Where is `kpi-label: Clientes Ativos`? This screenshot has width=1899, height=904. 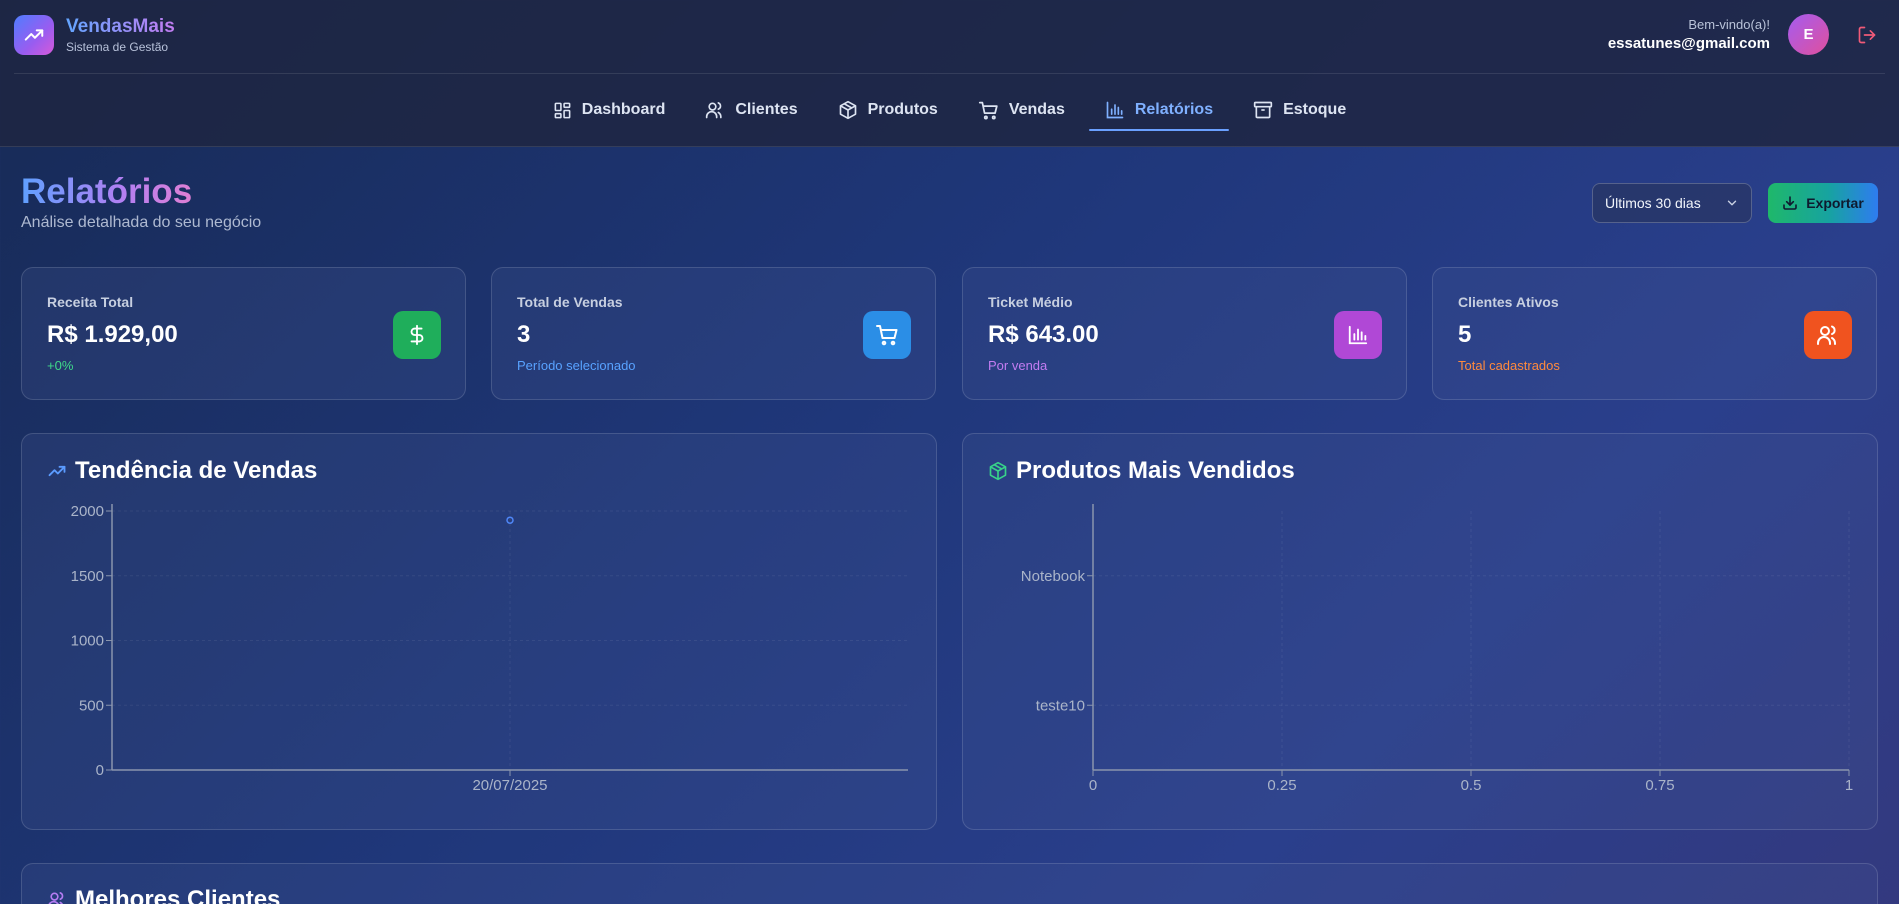 kpi-label: Clientes Ativos is located at coordinates (1508, 302).